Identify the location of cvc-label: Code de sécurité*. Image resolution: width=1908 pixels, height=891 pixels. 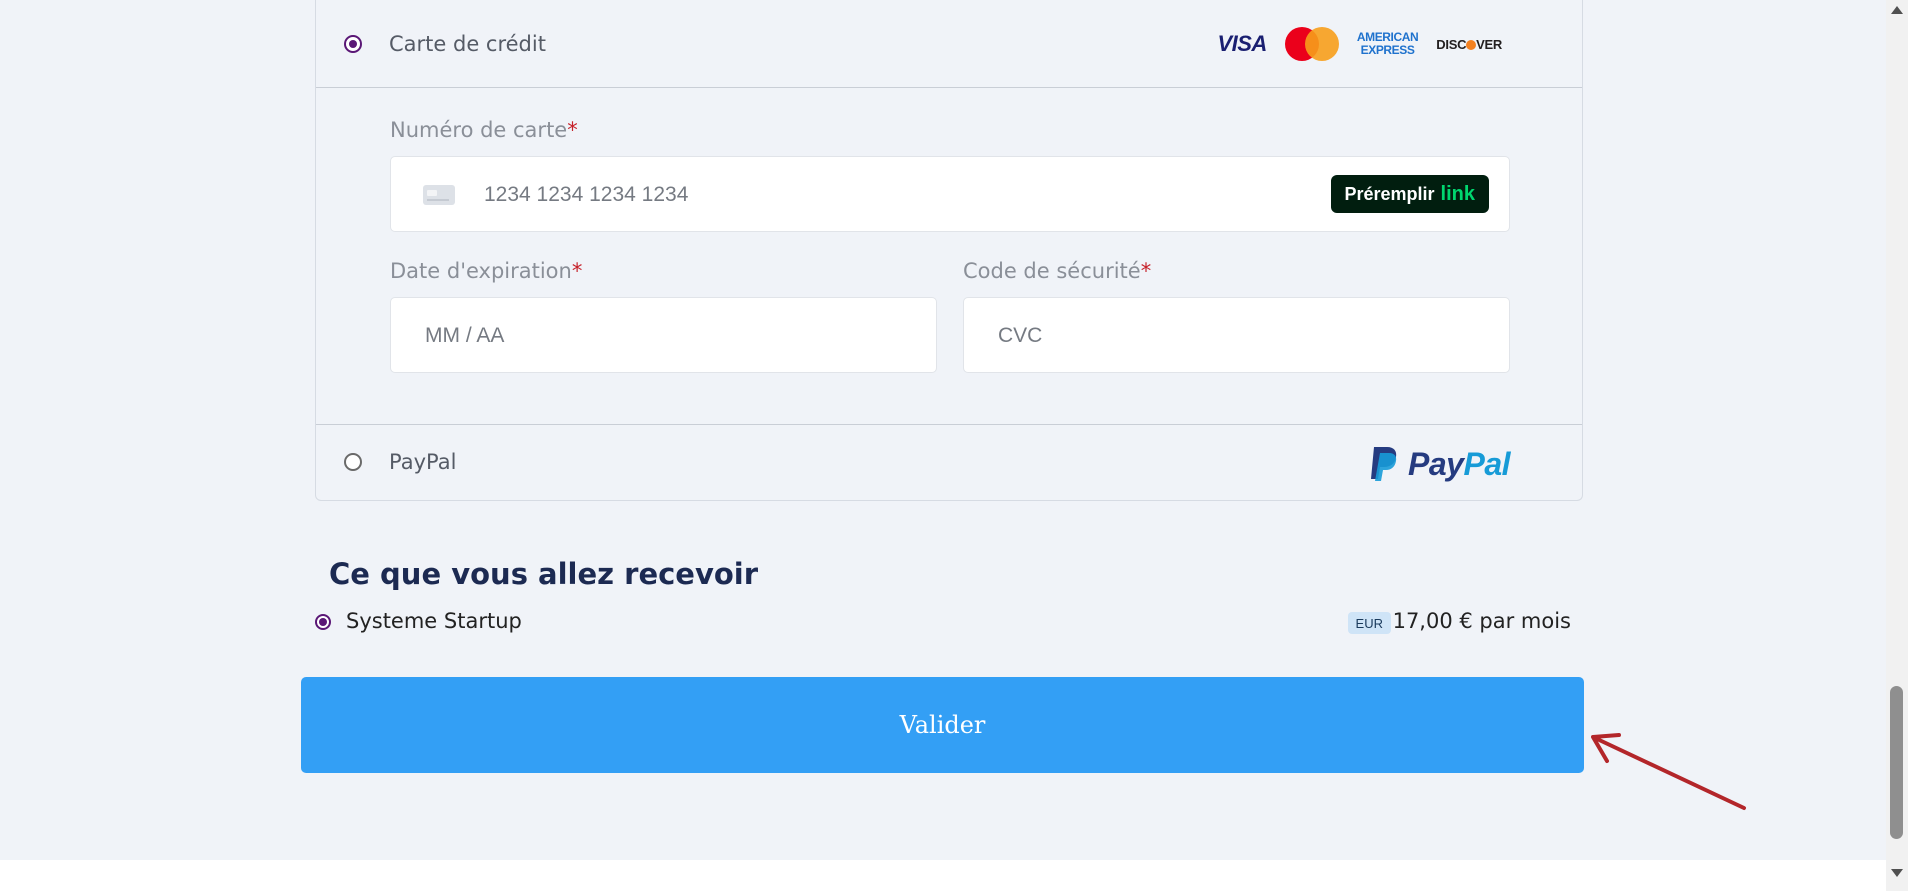
(1057, 271).